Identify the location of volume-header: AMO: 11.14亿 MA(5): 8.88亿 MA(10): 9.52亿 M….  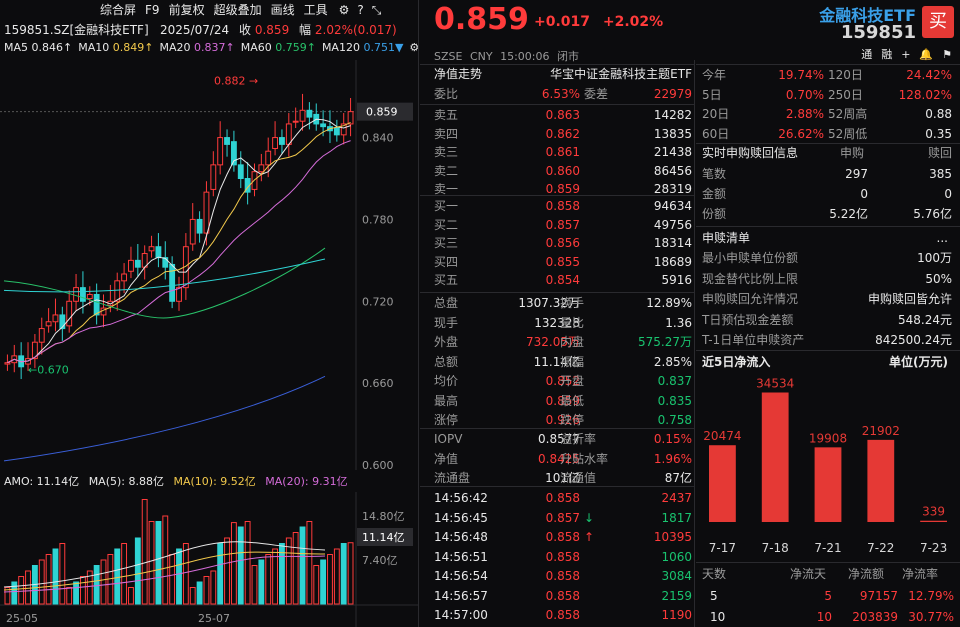
(176, 482).